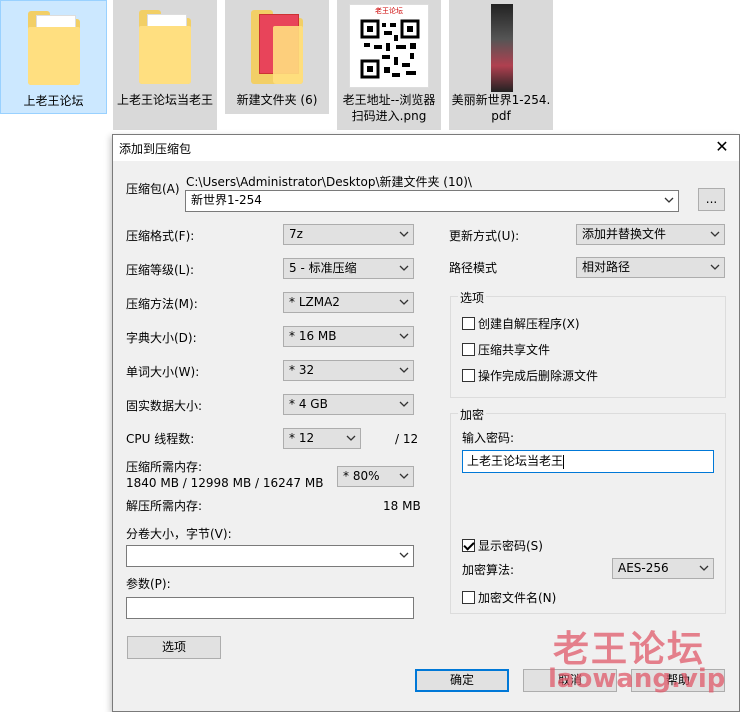  What do you see at coordinates (179, 534) in the screenshot?
I see `volume-label: 分卷大小，字节(V):` at bounding box center [179, 534].